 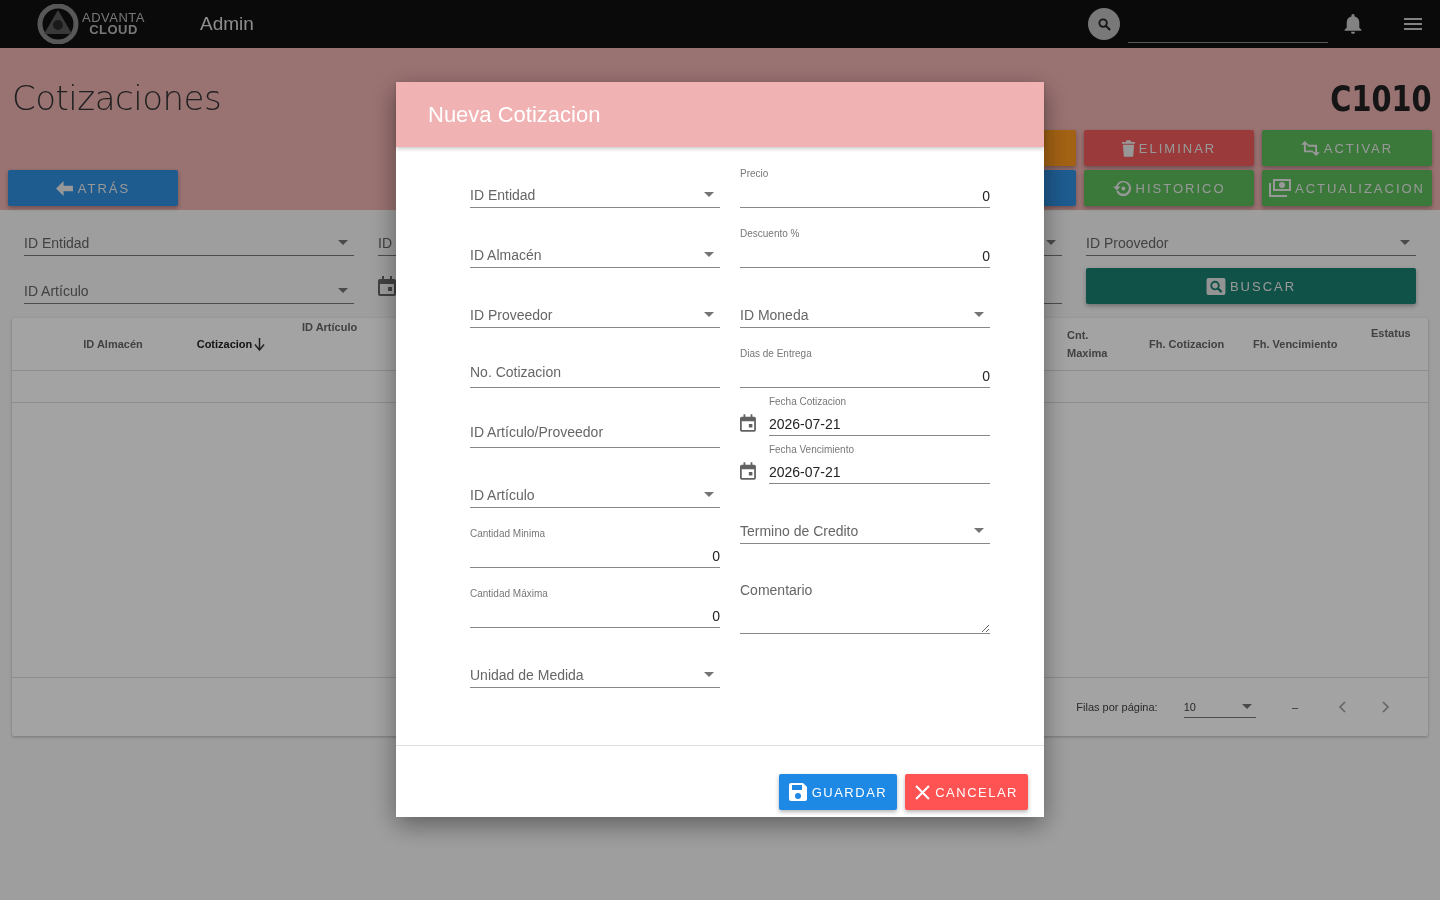 What do you see at coordinates (1294, 707) in the screenshot?
I see `page-range: –` at bounding box center [1294, 707].